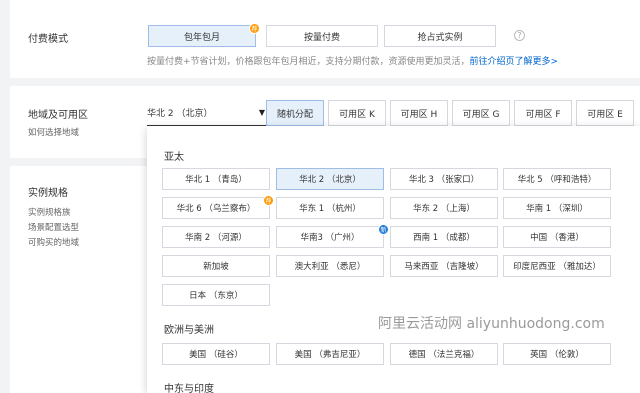  What do you see at coordinates (444, 179) in the screenshot?
I see `region-option: 华北 3 （张家口）` at bounding box center [444, 179].